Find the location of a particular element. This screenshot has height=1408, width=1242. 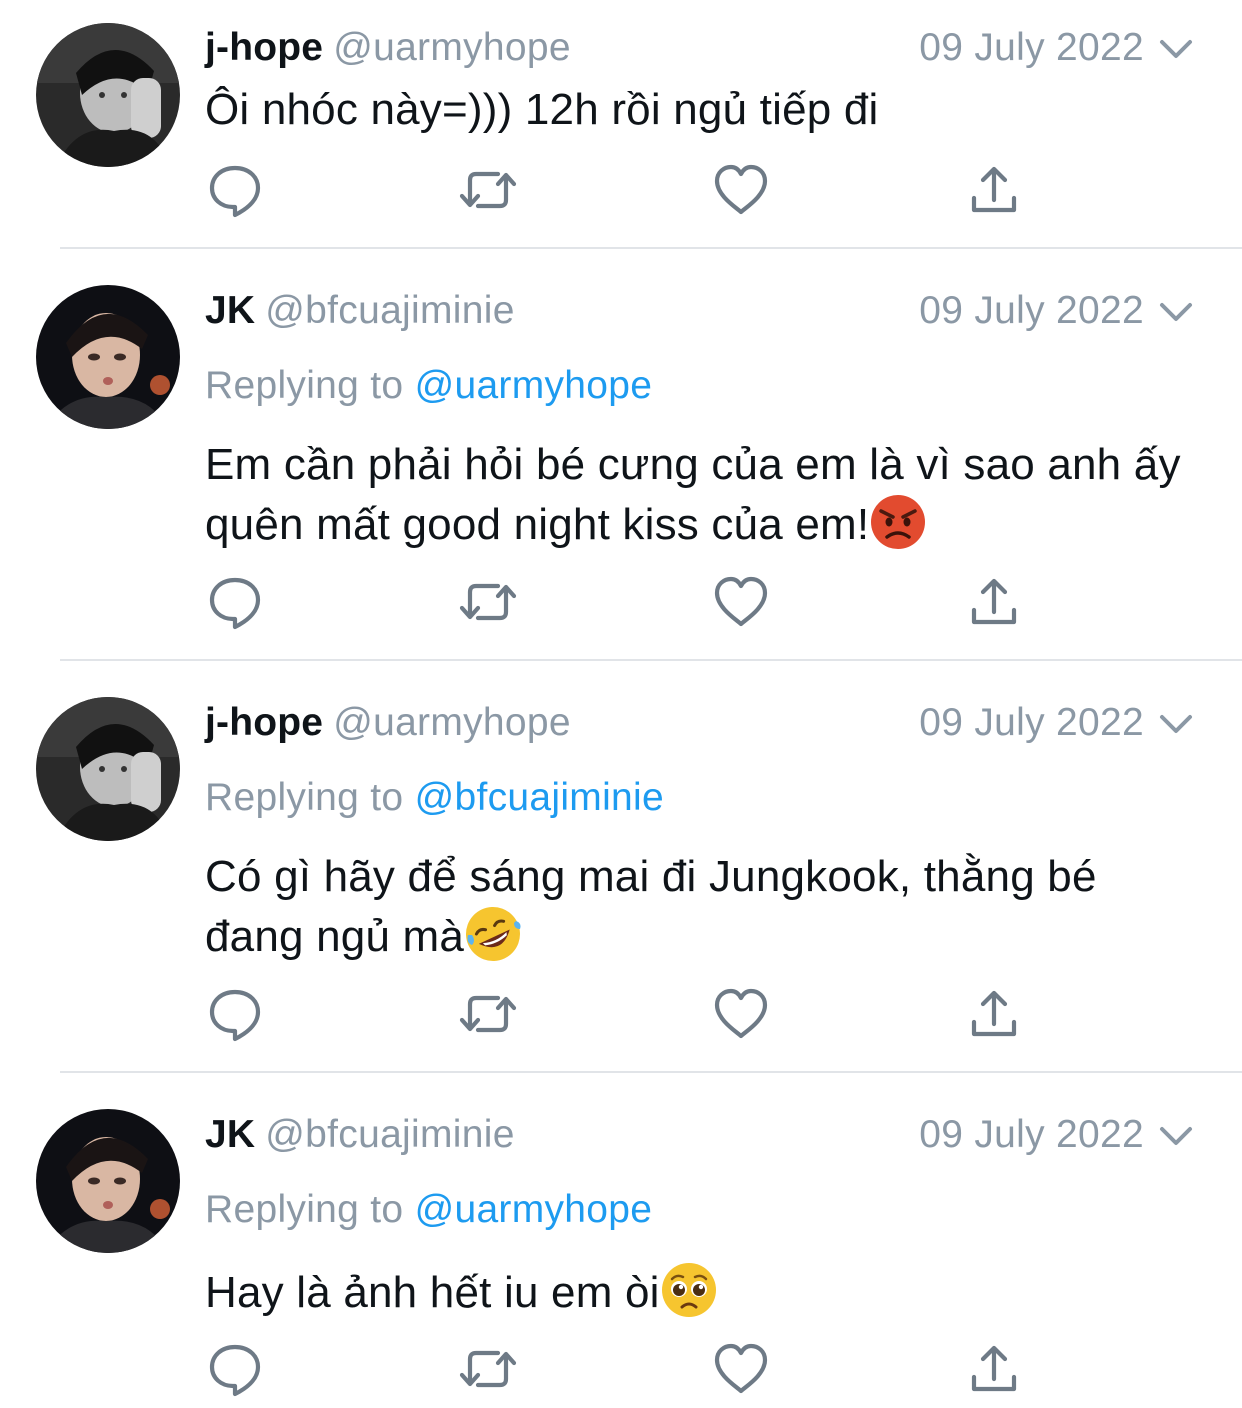

tweet-text: Hay là ảnh hết iu em òi is located at coordinates (705, 1291).